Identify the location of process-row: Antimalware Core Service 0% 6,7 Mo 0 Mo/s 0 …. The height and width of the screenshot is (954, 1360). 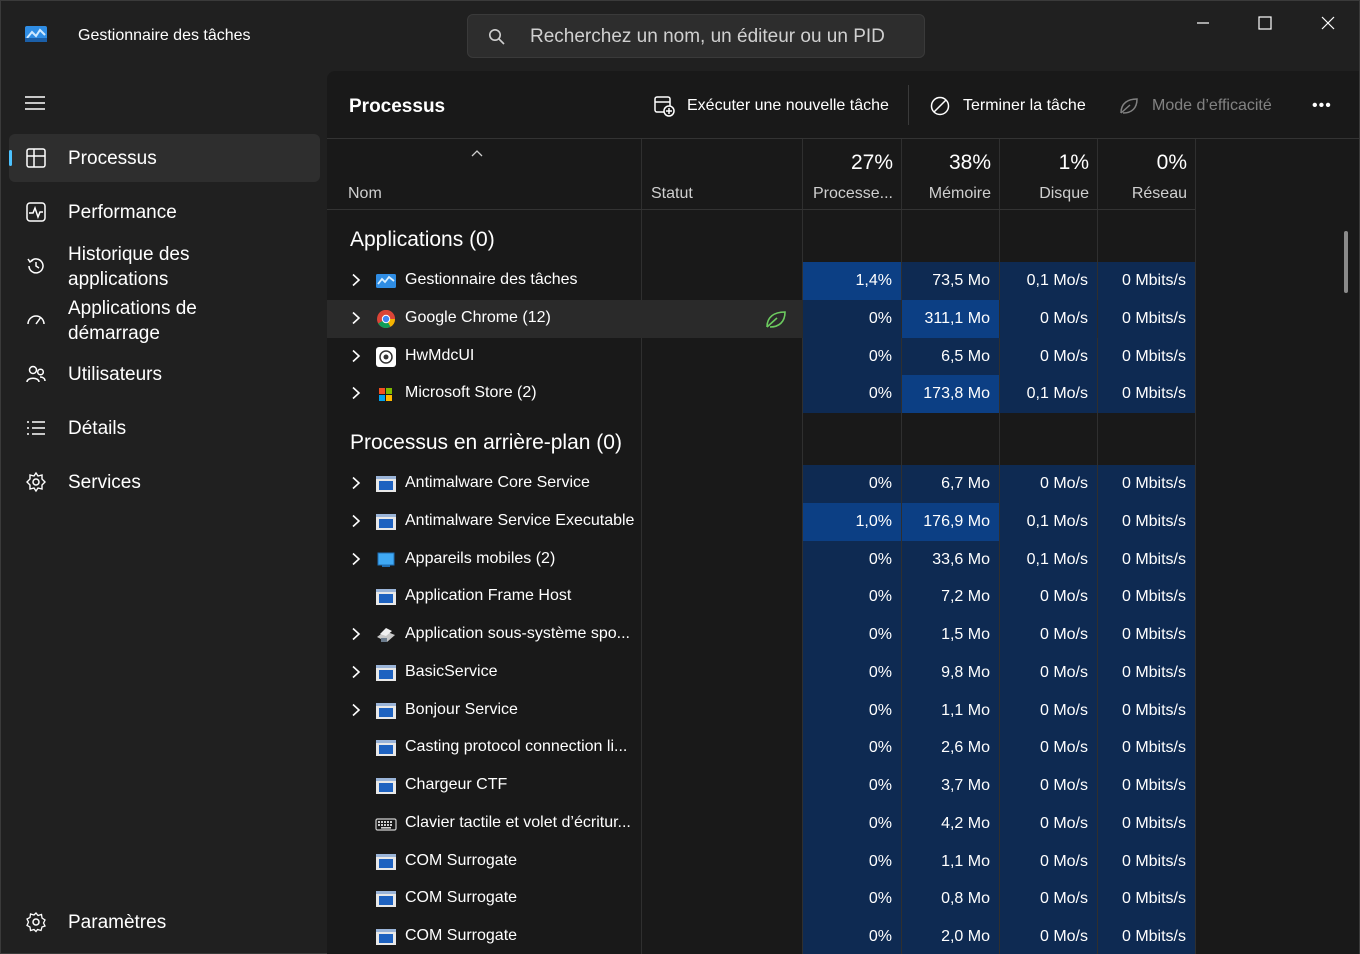
(761, 484).